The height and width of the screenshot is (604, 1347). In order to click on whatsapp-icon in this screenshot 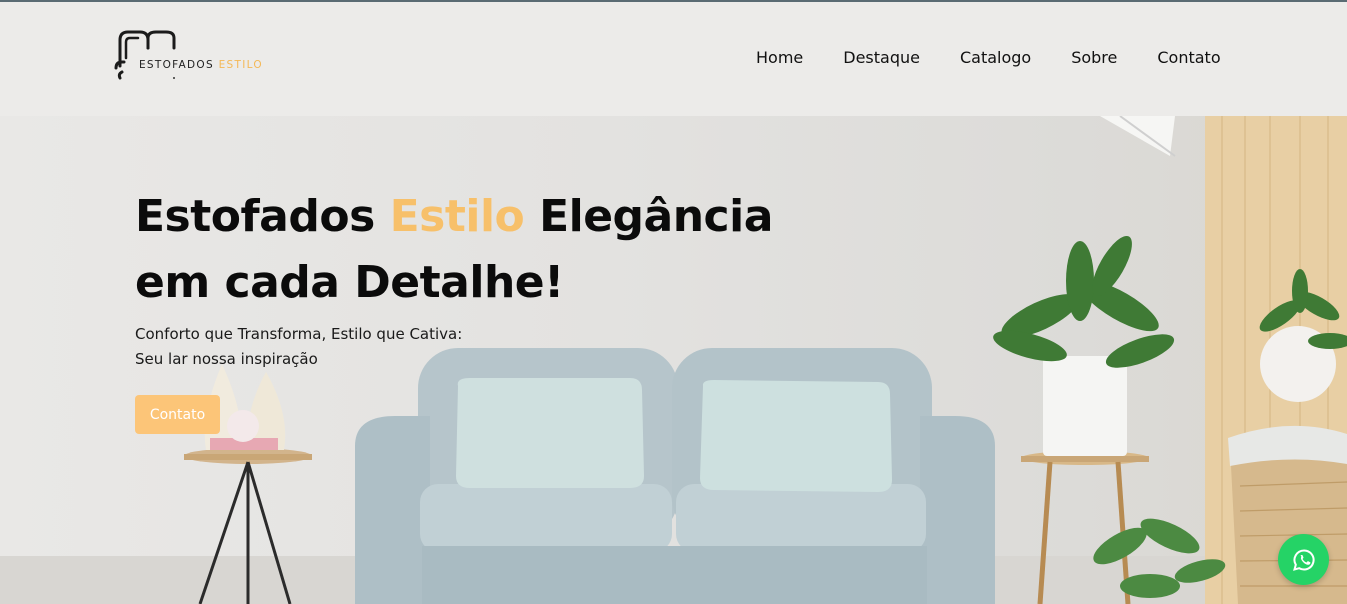, I will do `click(1303, 559)`.